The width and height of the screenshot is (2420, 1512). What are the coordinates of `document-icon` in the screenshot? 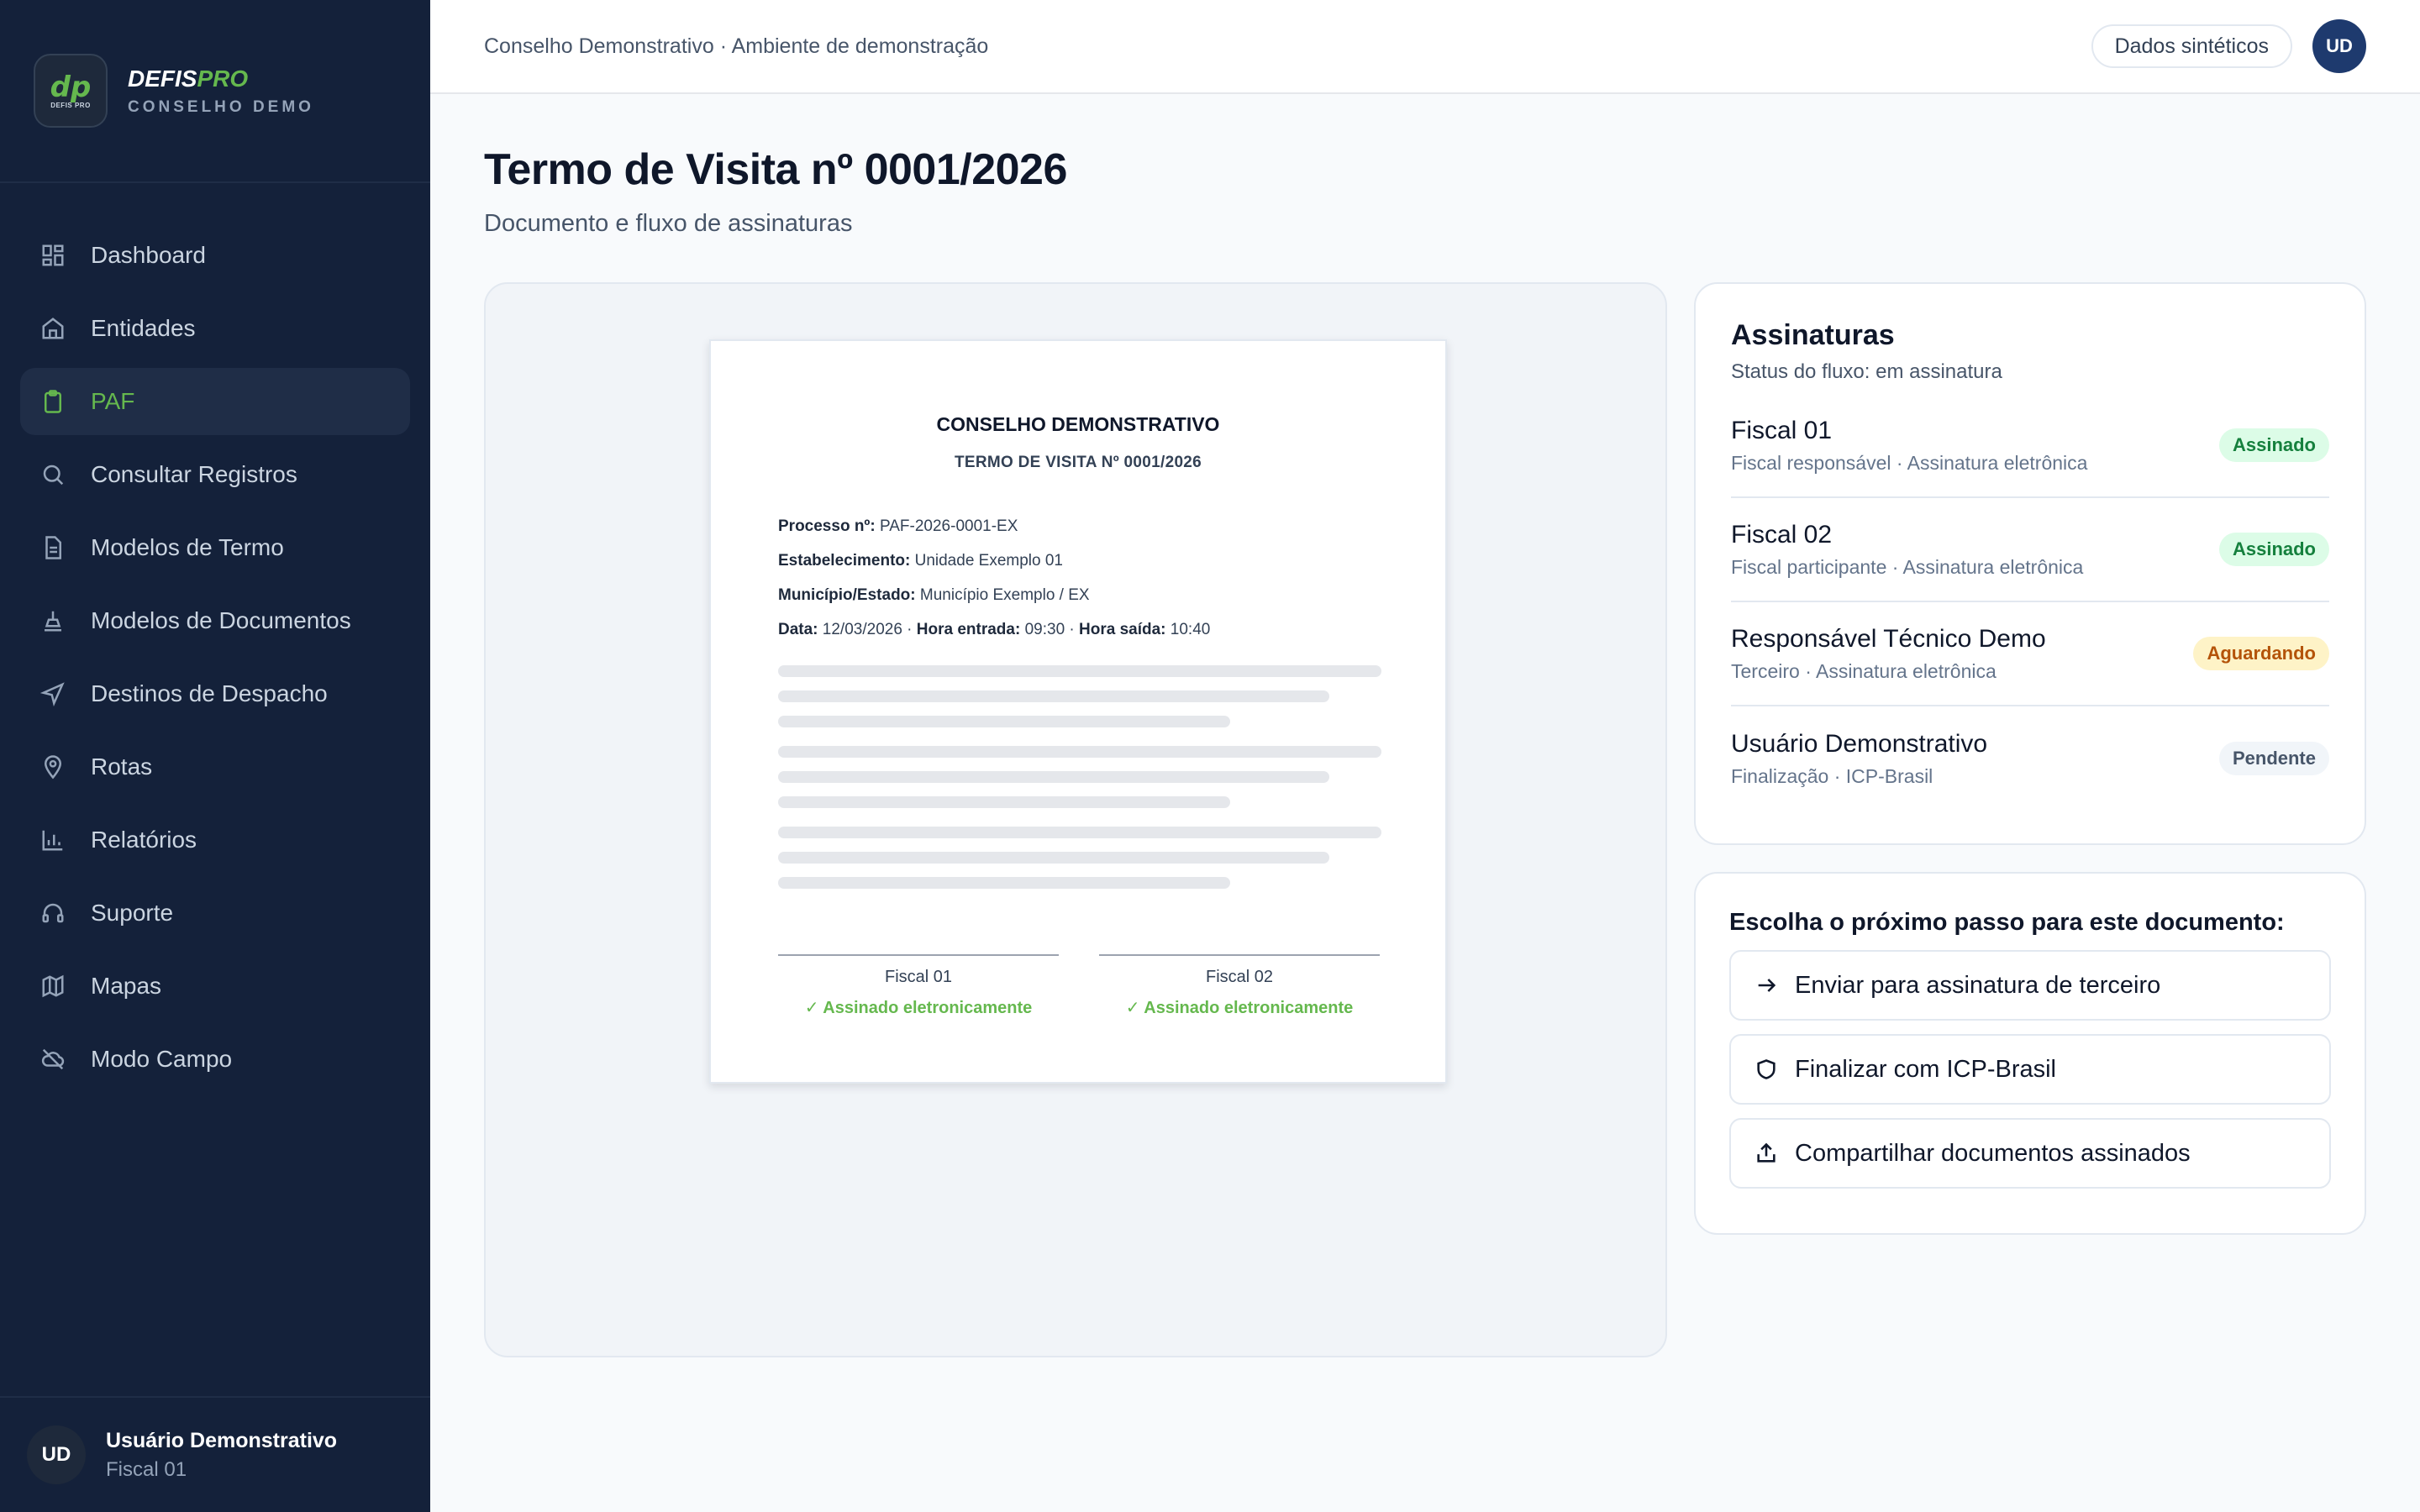 It's located at (53, 547).